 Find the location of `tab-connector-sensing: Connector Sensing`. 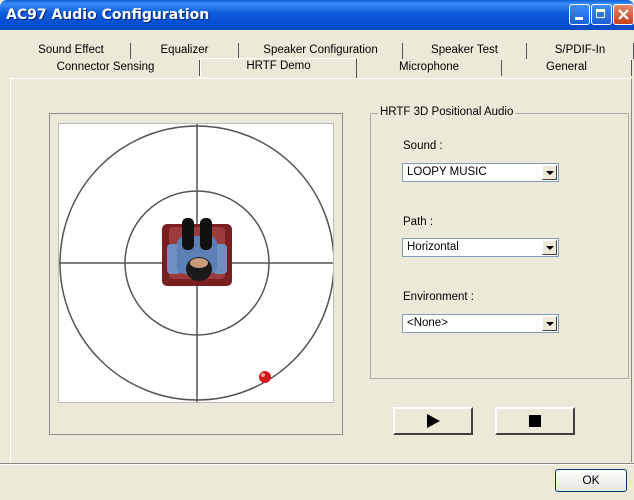

tab-connector-sensing: Connector Sensing is located at coordinates (106, 68).